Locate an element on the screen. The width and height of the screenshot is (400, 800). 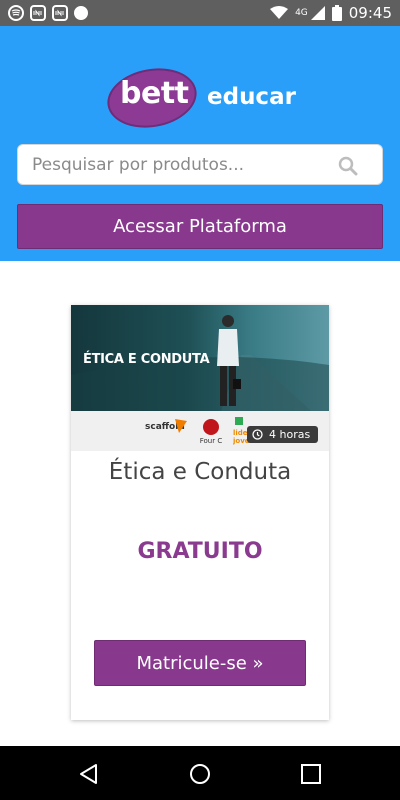
system-icons: 4G 09:45 is located at coordinates (331, 13).